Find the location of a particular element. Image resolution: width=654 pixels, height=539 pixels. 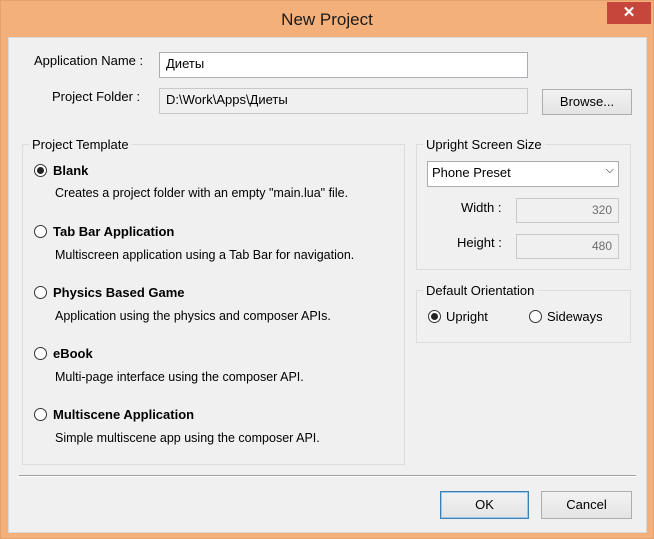

option-tab-bar-title: Tab Bar Application is located at coordinates (113, 231).